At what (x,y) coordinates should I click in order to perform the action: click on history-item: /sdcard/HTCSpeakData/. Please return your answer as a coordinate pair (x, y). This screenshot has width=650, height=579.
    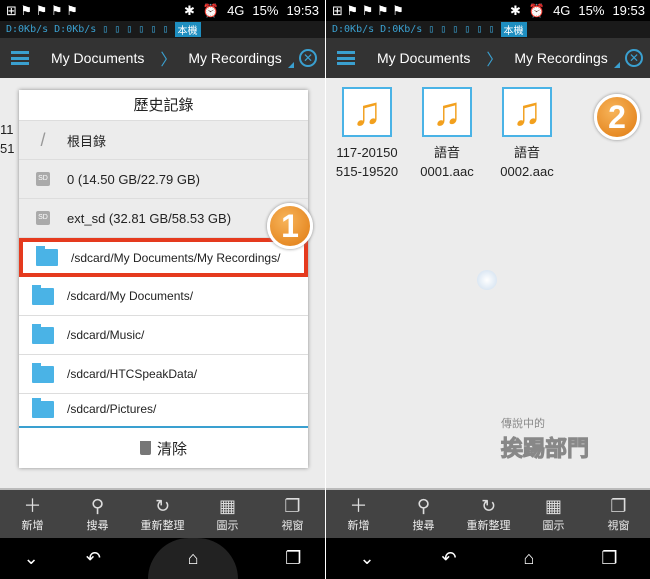
    Looking at the image, I should click on (163, 374).